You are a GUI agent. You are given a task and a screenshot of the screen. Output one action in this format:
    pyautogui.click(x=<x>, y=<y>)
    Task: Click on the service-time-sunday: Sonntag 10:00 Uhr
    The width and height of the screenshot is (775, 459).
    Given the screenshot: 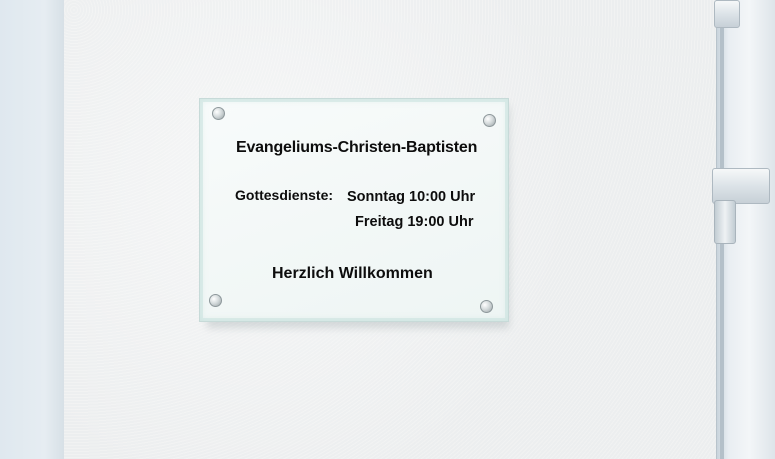 What is the action you would take?
    pyautogui.click(x=411, y=197)
    